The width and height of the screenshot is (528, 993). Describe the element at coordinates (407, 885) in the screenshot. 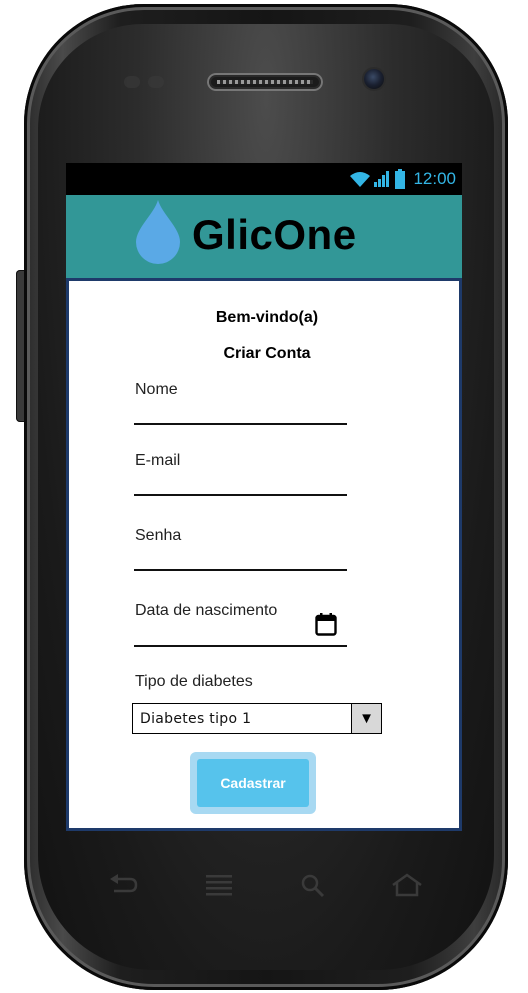

I see `home-icon` at that location.